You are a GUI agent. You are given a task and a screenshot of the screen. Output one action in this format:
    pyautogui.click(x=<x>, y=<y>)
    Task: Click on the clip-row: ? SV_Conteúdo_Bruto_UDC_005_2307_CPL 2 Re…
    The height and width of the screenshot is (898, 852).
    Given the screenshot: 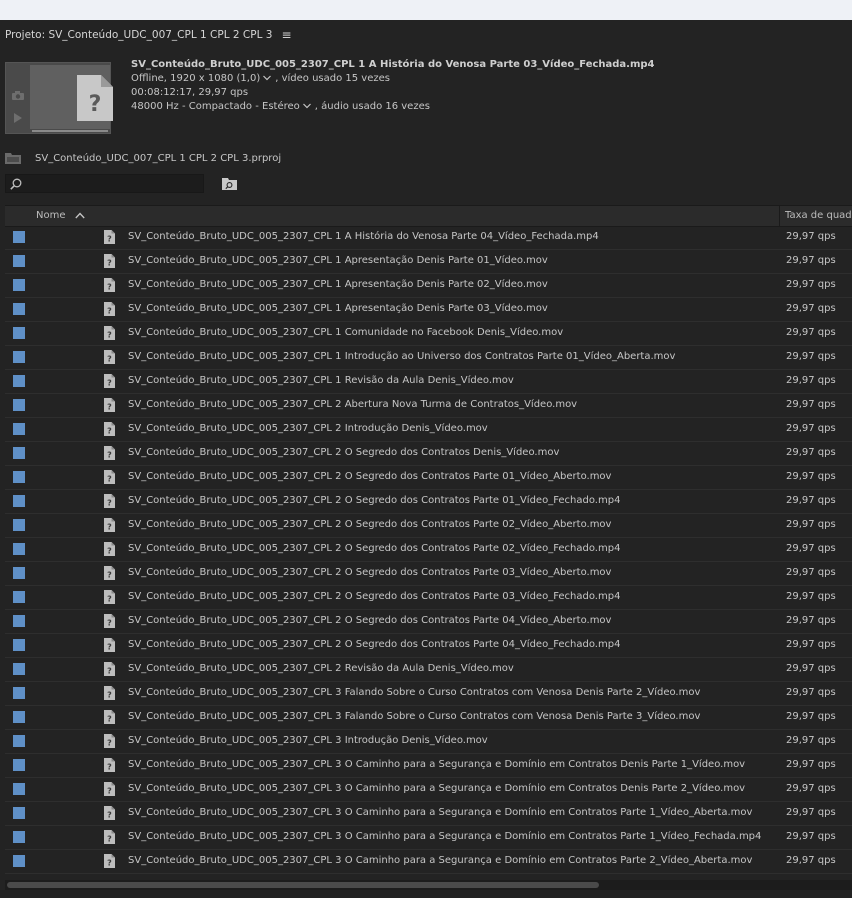 What is the action you would take?
    pyautogui.click(x=428, y=670)
    